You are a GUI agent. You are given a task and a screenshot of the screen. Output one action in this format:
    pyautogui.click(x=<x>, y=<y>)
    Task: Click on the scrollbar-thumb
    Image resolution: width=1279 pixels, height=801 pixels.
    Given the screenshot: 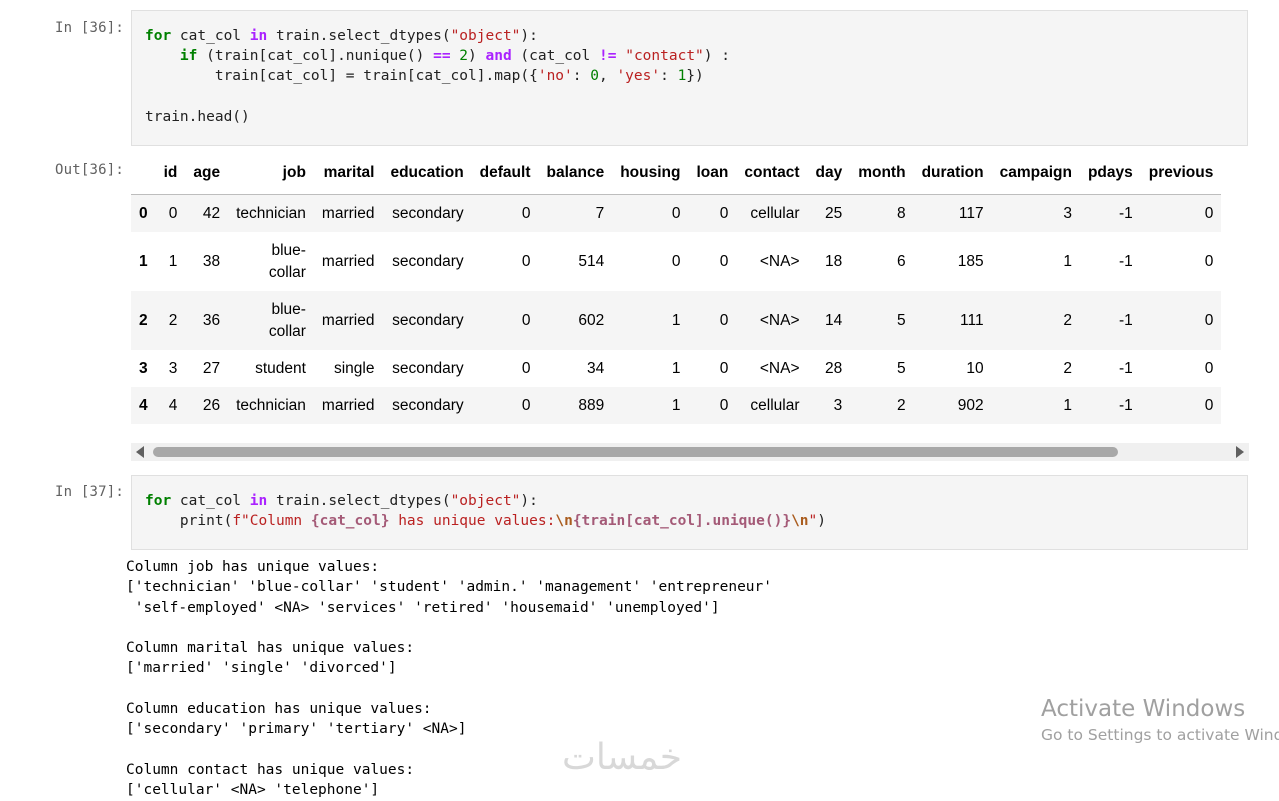 What is the action you would take?
    pyautogui.click(x=635, y=452)
    